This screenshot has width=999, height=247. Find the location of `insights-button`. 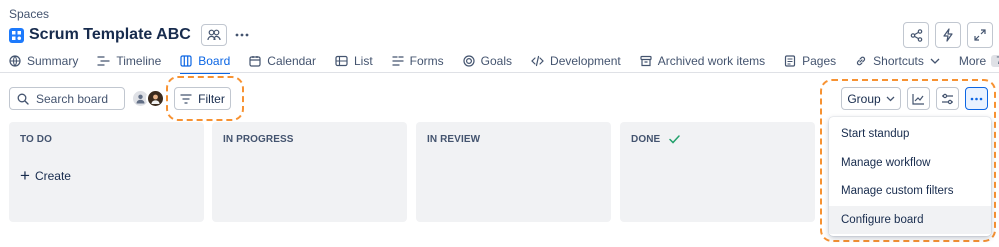

insights-button is located at coordinates (918, 98).